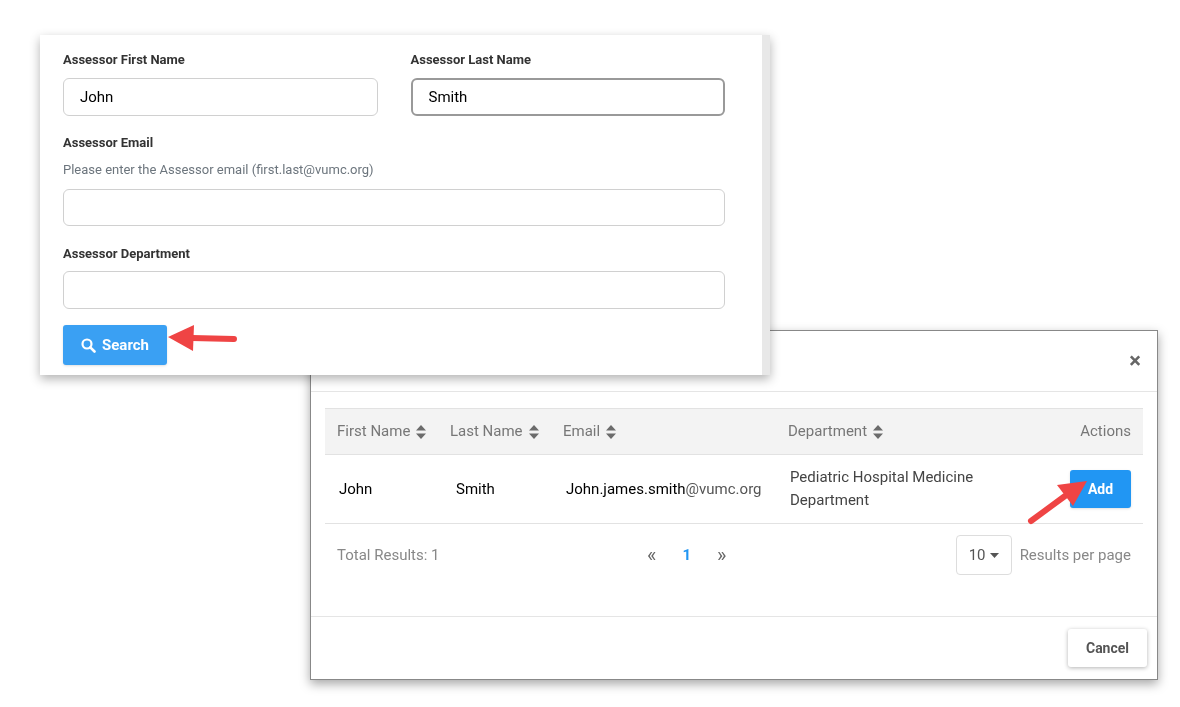  Describe the element at coordinates (686, 555) in the screenshot. I see `page-button: 1` at that location.